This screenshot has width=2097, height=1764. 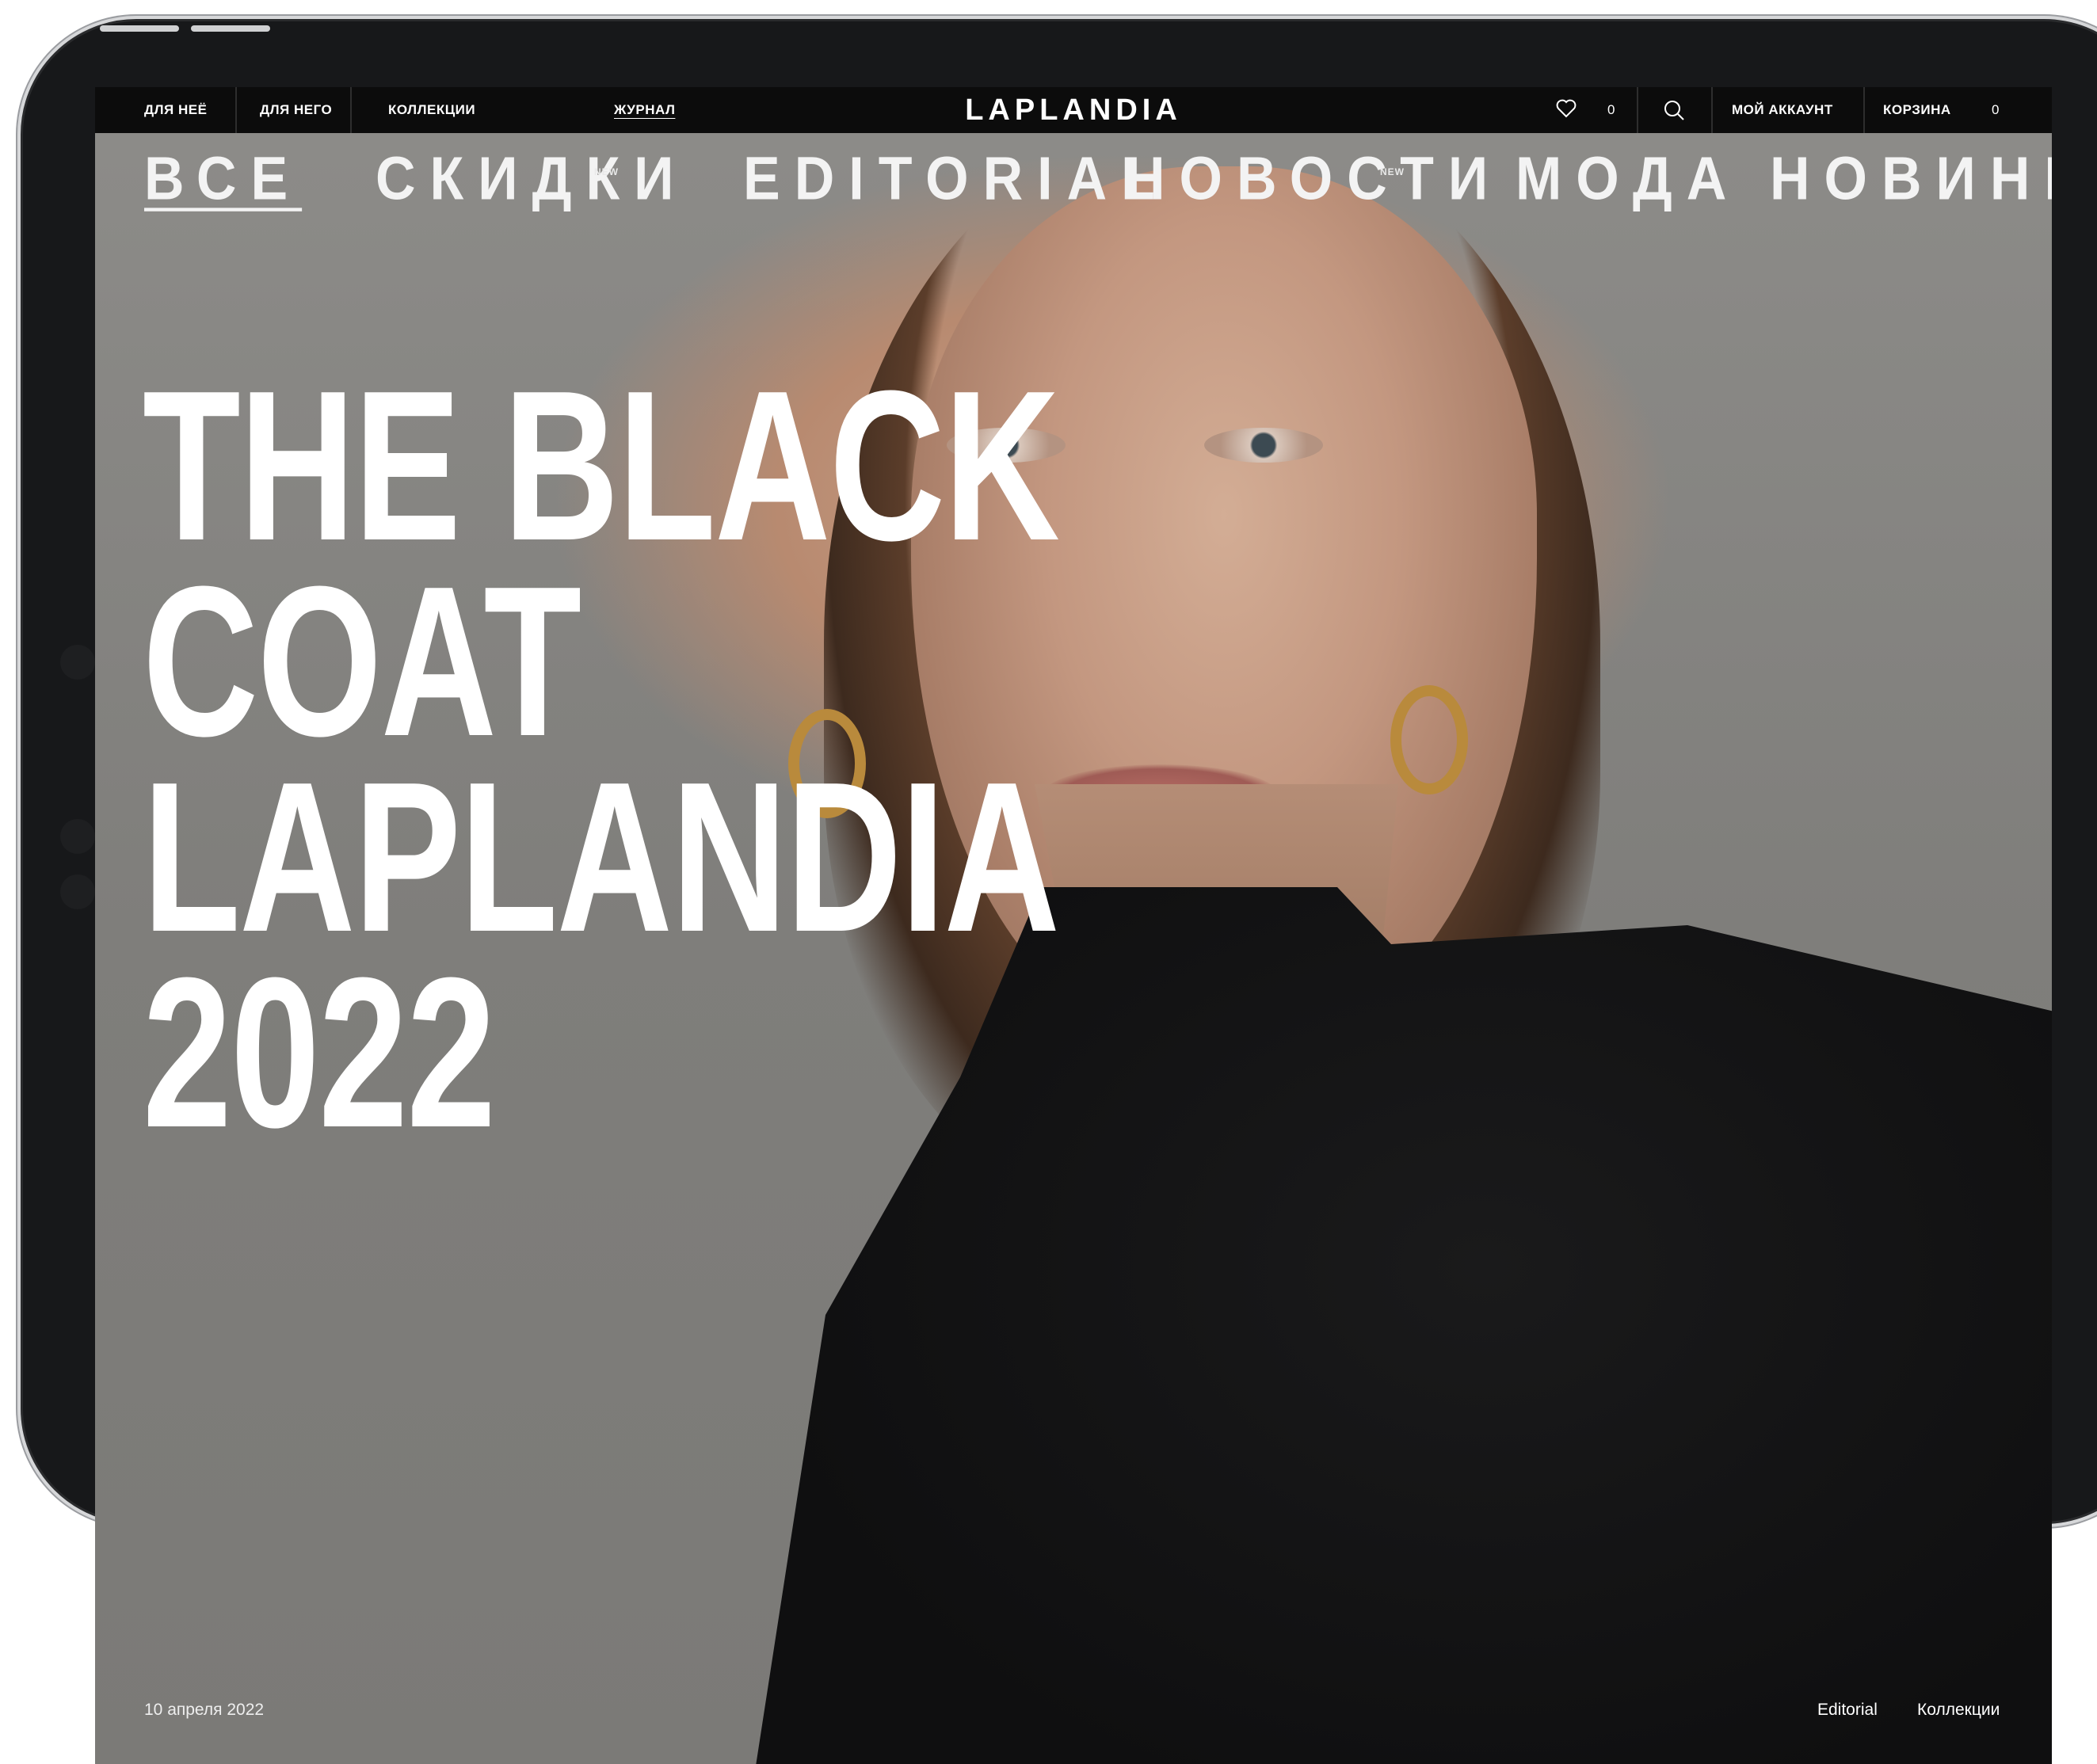 What do you see at coordinates (1611, 110) in the screenshot?
I see `wishlist-count: 0` at bounding box center [1611, 110].